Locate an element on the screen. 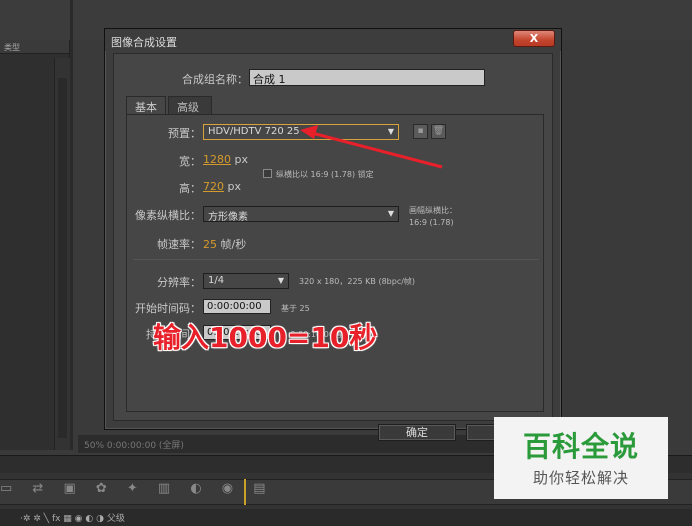  divider is located at coordinates (336, 259).